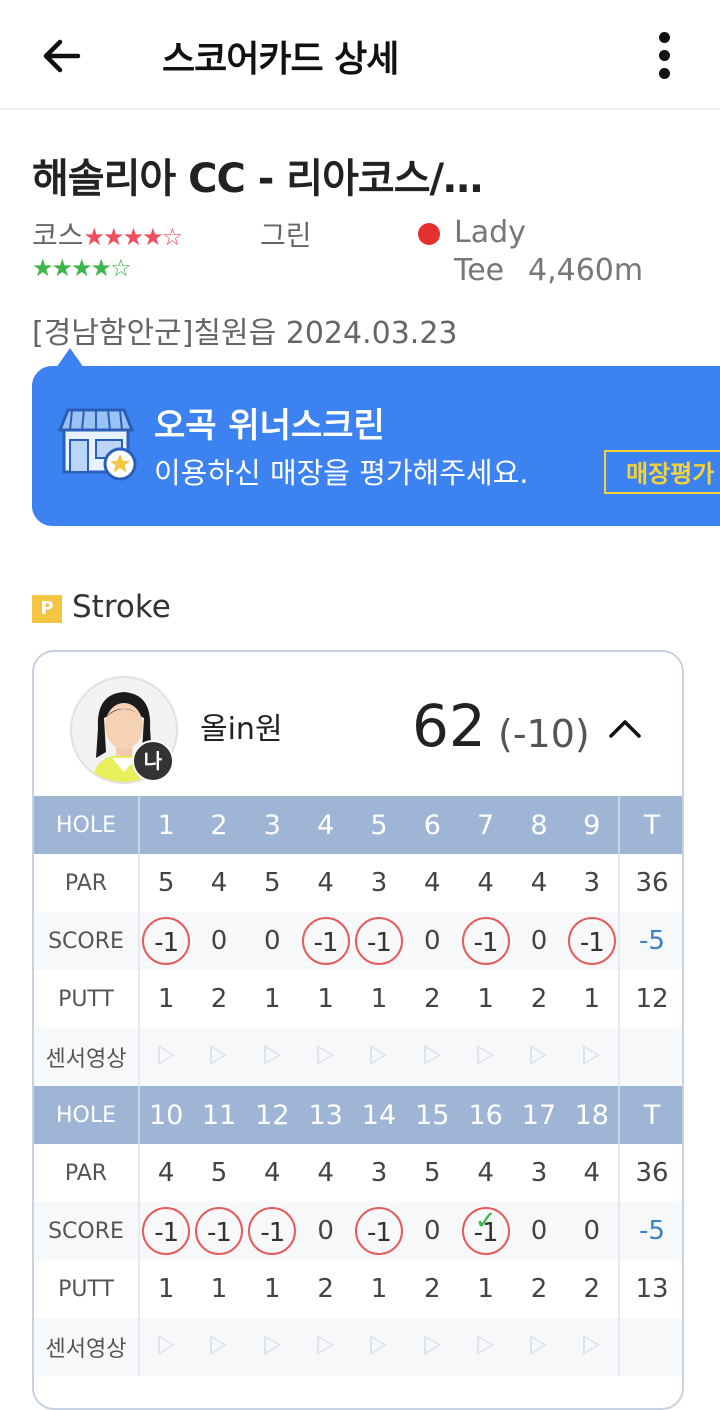 The image size is (720, 1410). I want to click on me-badge: 나, so click(153, 761).